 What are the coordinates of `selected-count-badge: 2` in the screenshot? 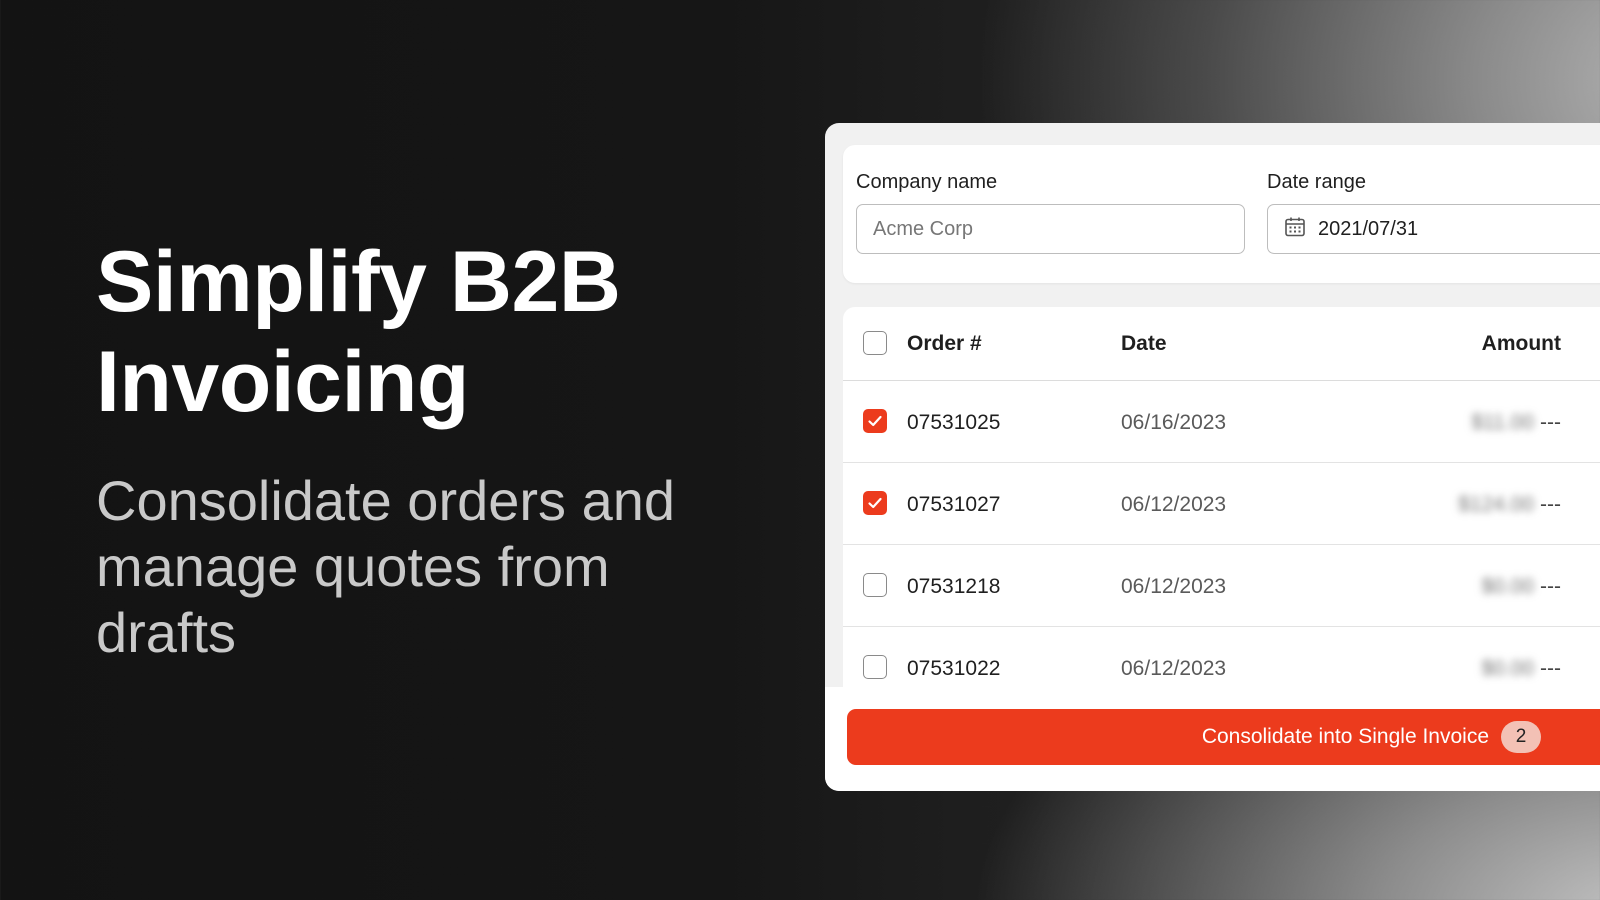 It's located at (1521, 737).